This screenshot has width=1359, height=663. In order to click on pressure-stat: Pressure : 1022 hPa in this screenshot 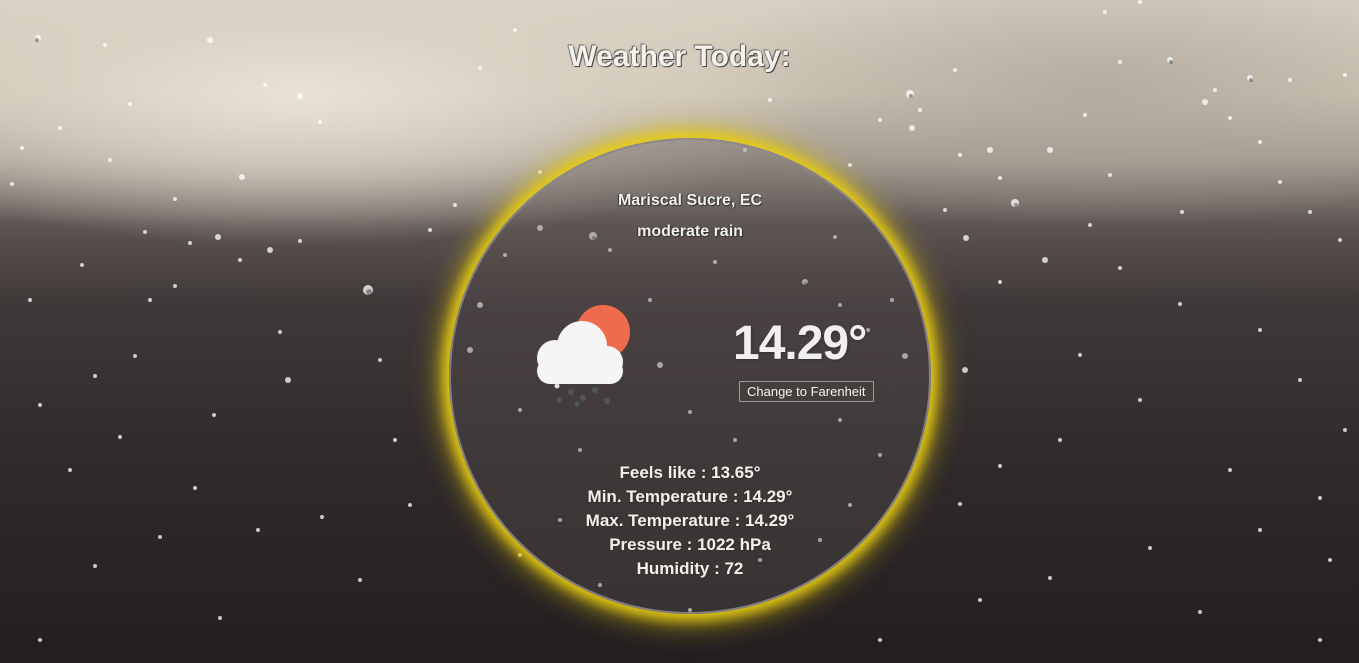, I will do `click(690, 544)`.